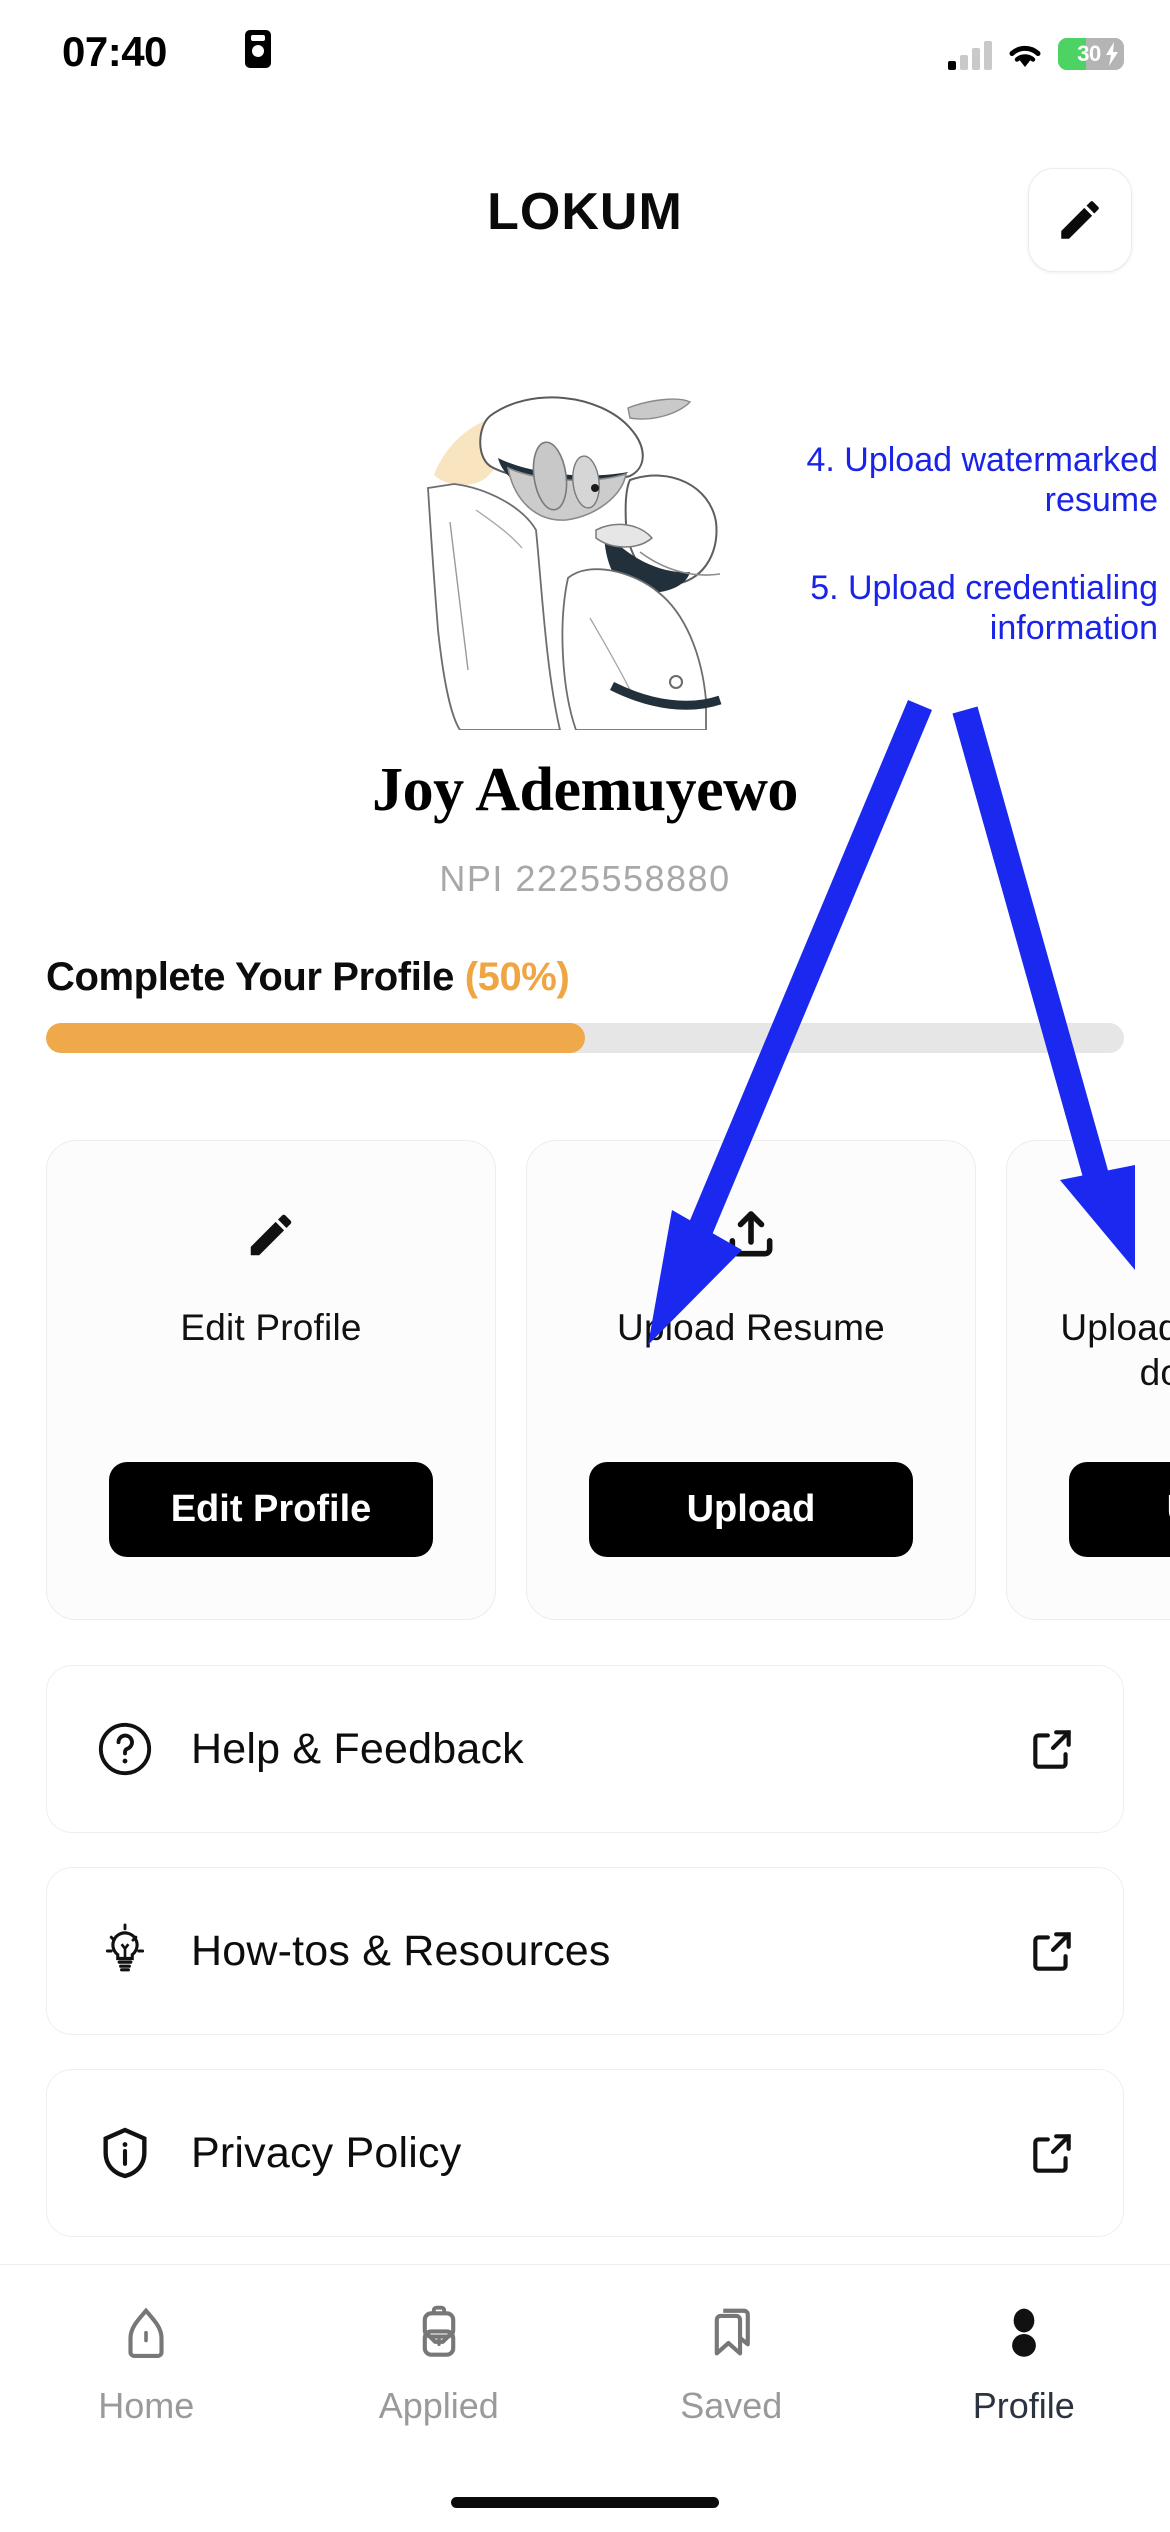 Image resolution: width=1170 pixels, height=2532 pixels. I want to click on battery-icon: 30, so click(1091, 54).